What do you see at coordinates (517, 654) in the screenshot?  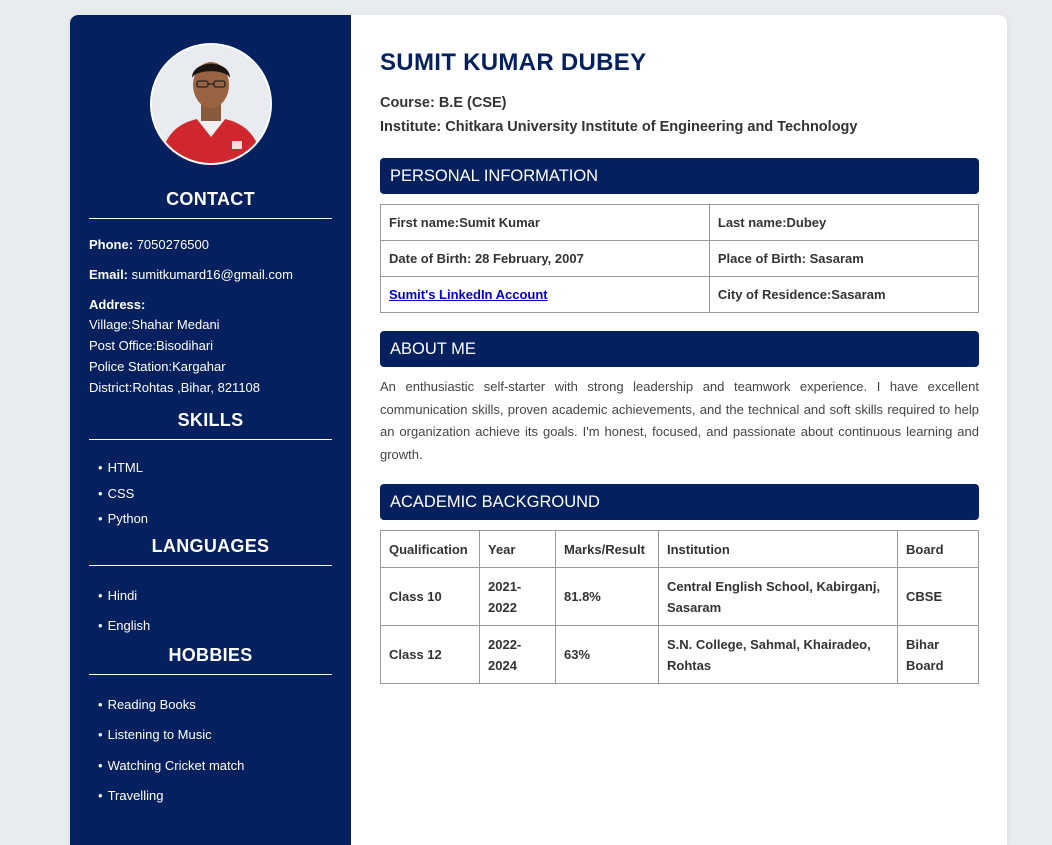 I see `table-cell: 2022-2024` at bounding box center [517, 654].